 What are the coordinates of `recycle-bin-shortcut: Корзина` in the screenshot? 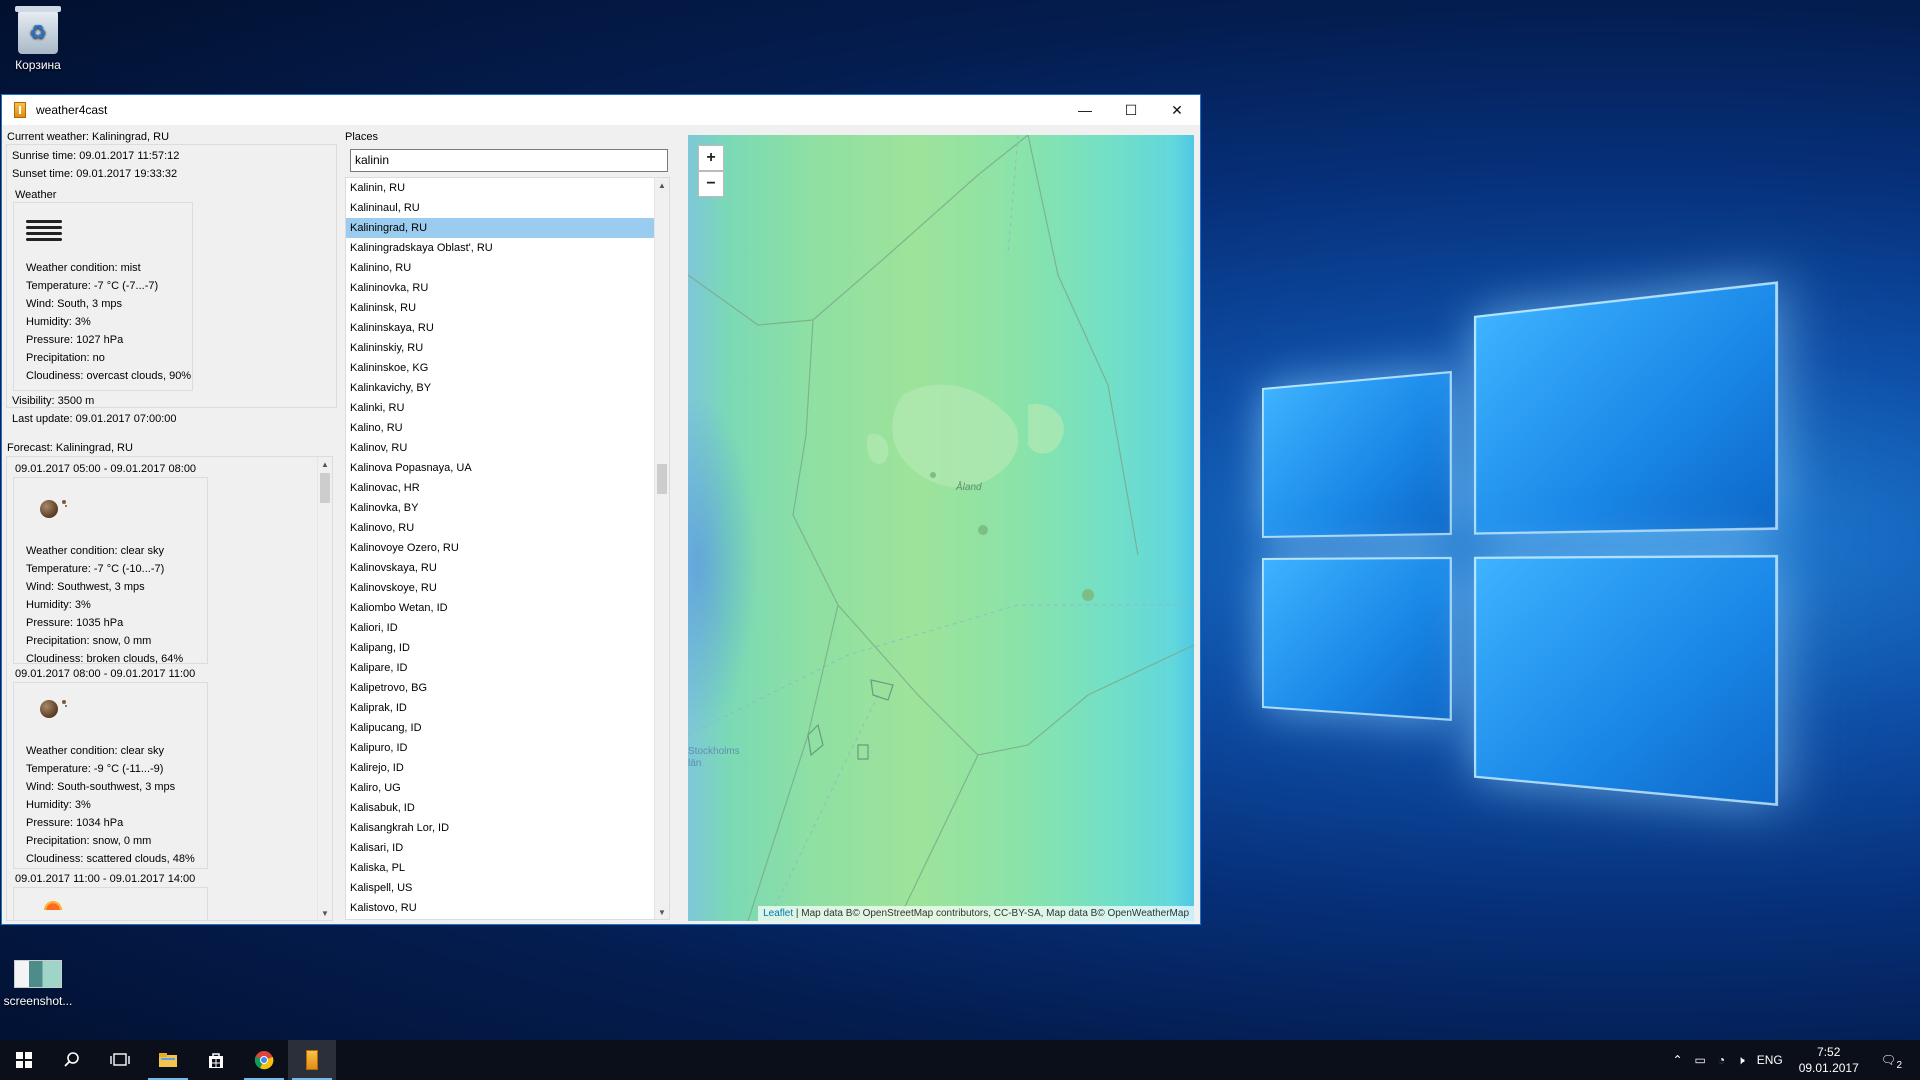 It's located at (41, 41).